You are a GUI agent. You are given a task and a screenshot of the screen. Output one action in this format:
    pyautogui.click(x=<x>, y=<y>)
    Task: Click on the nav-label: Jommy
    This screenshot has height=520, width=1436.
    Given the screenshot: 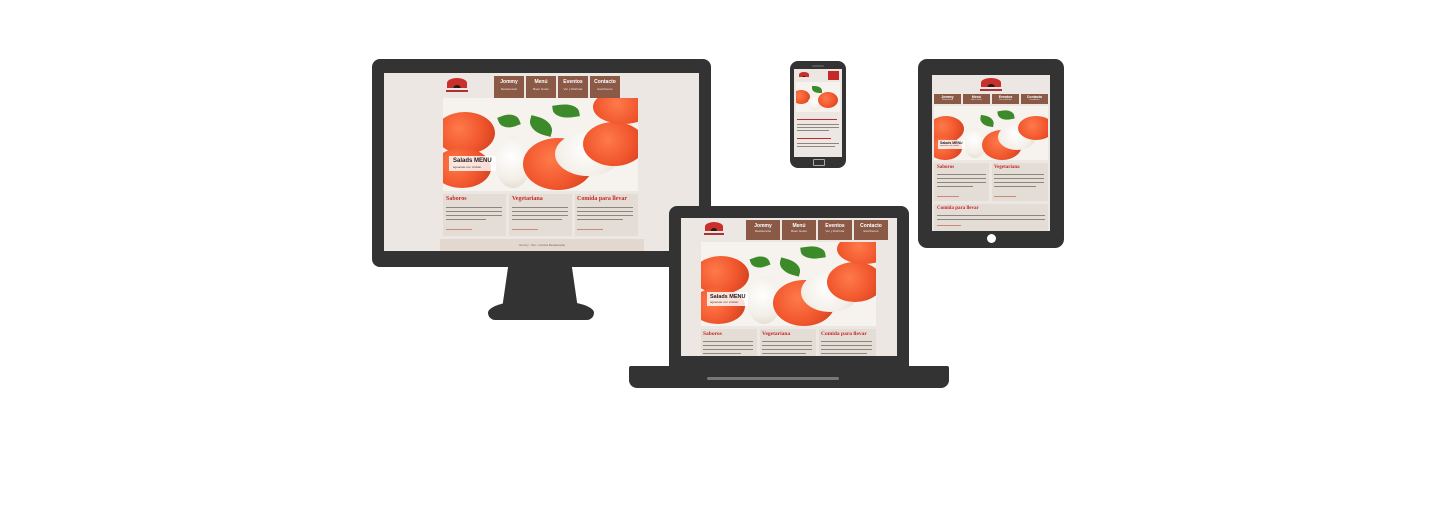 What is the action you would take?
    pyautogui.click(x=509, y=82)
    